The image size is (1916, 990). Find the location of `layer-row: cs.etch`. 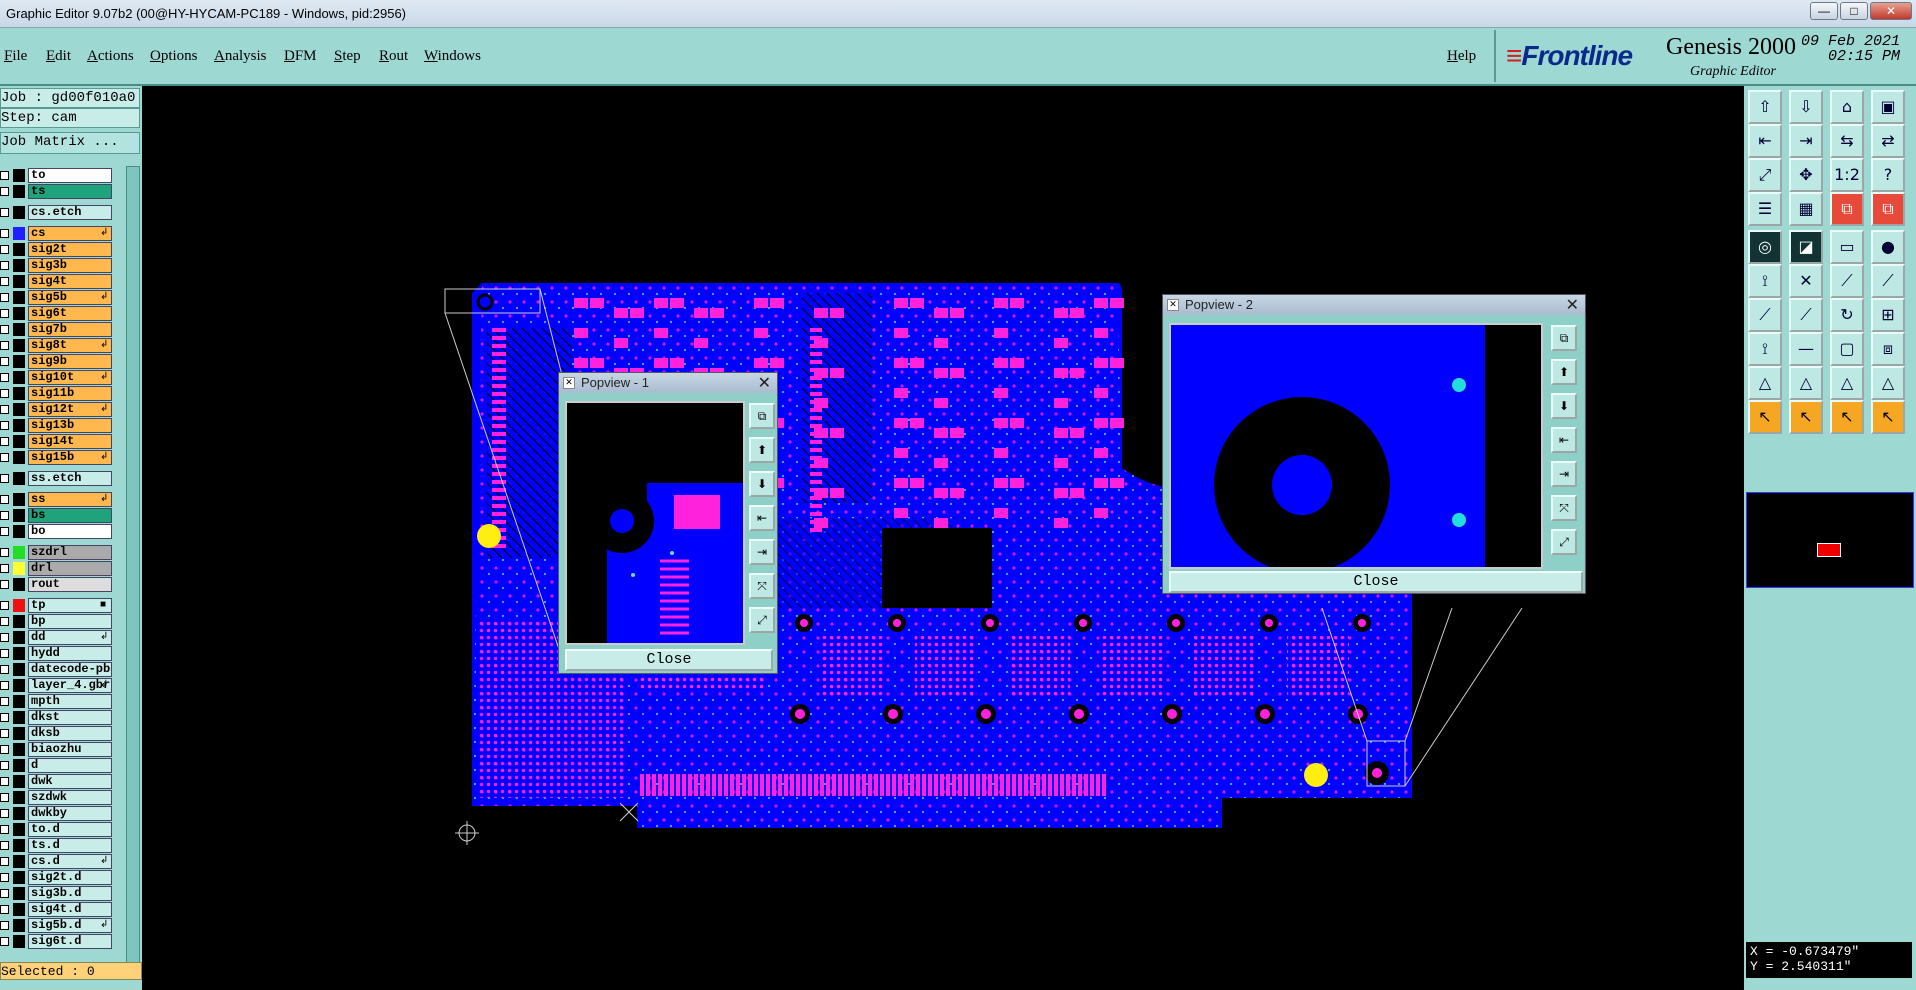

layer-row: cs.etch is located at coordinates (63, 213).